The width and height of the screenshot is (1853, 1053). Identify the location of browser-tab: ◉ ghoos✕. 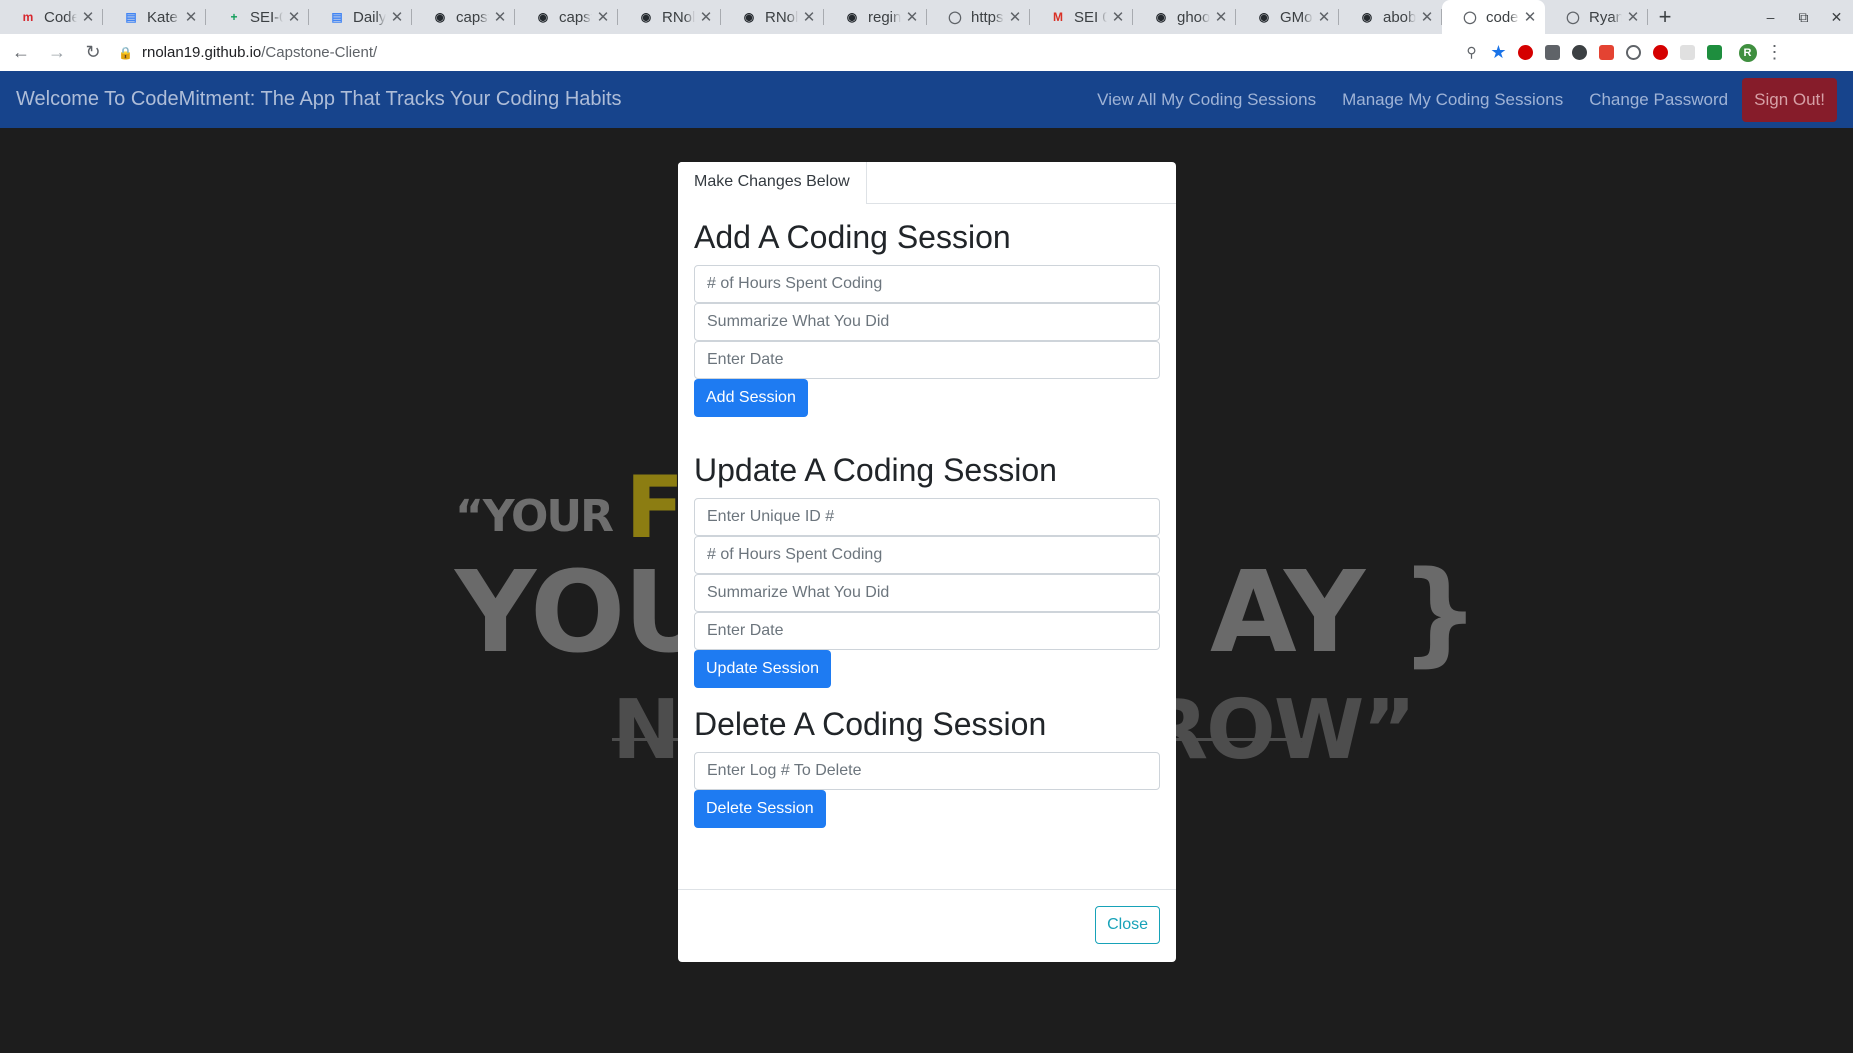
(1184, 17).